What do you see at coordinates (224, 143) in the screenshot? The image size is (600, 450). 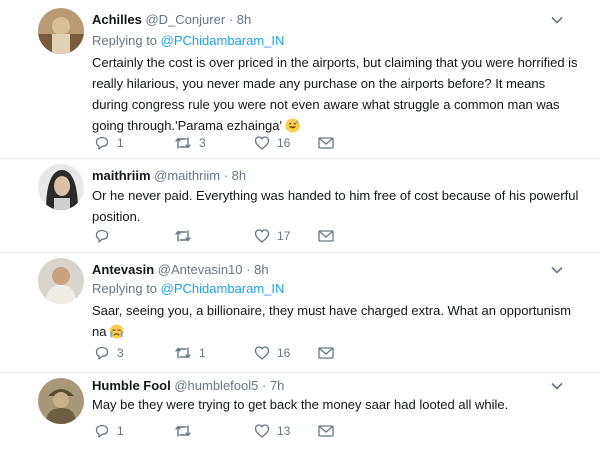 I see `tweet-actions: 1 3 16` at bounding box center [224, 143].